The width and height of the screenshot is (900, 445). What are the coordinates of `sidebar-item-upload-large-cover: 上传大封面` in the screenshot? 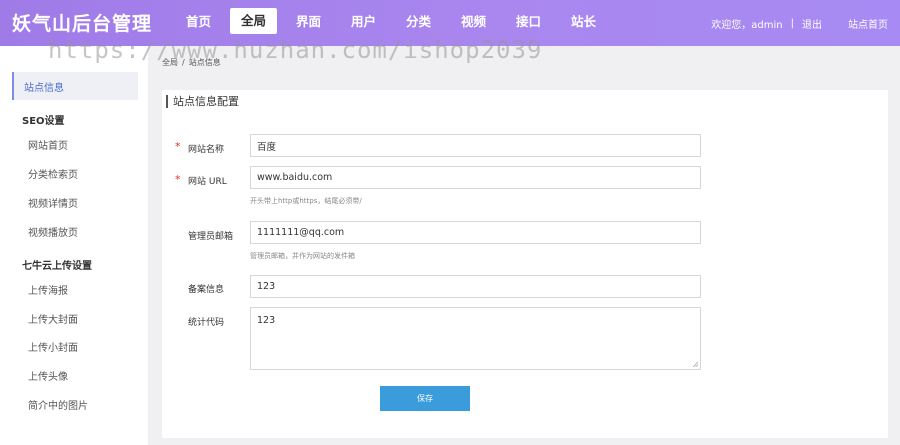 It's located at (53, 318).